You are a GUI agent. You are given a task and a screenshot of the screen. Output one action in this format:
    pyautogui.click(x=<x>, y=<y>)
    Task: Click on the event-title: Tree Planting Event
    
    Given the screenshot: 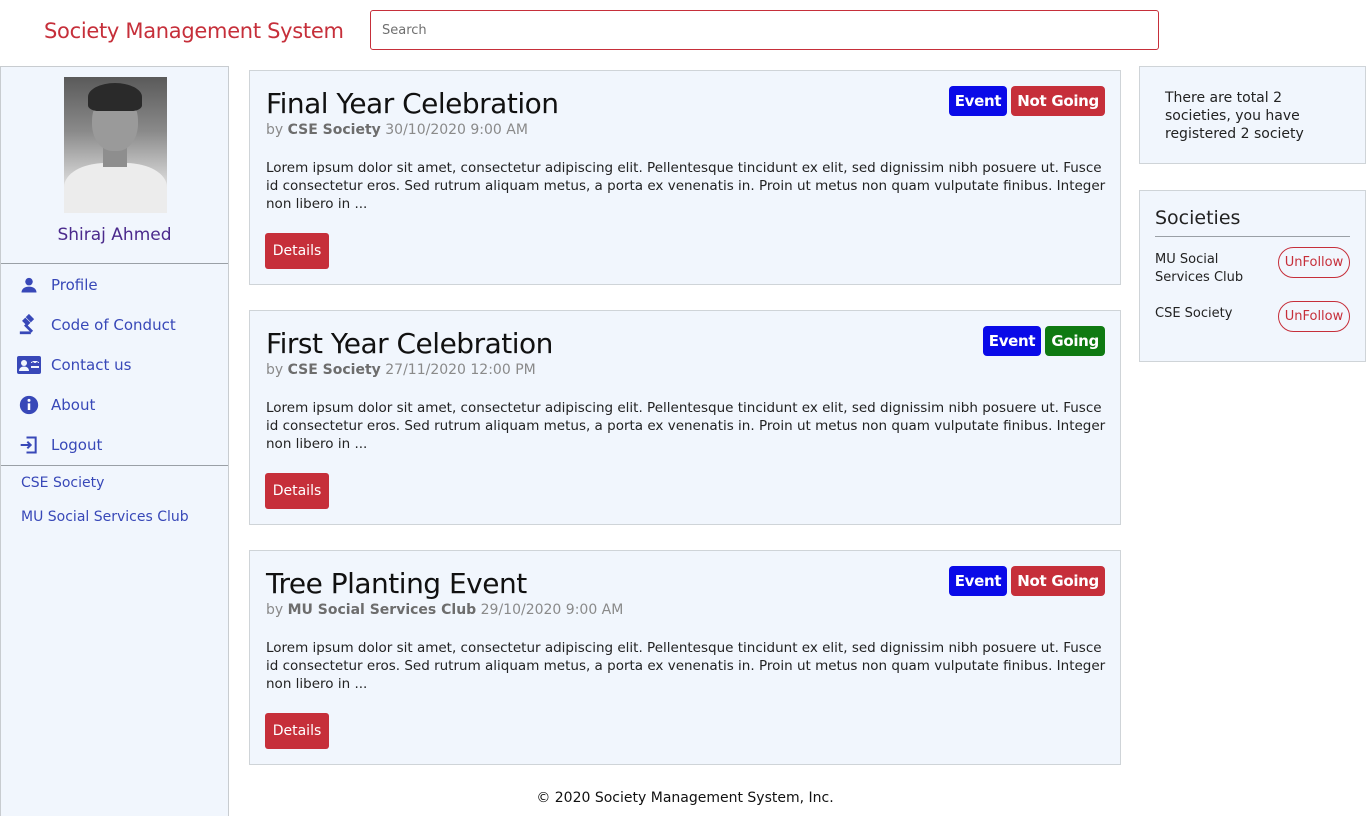 What is the action you would take?
    pyautogui.click(x=396, y=583)
    